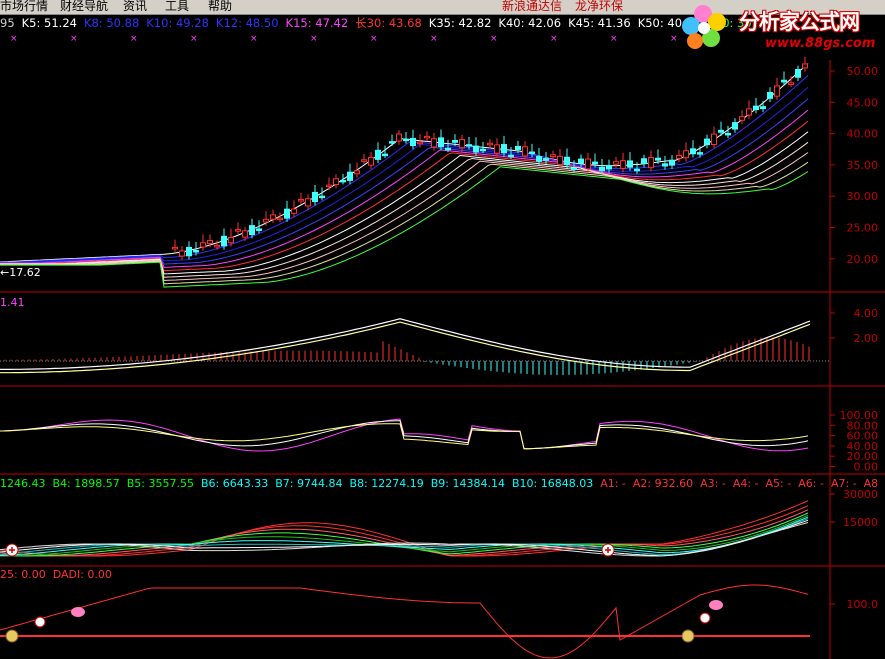 This screenshot has height=659, width=885. Describe the element at coordinates (405, 621) in the screenshot. I see `dadi-plot` at that location.